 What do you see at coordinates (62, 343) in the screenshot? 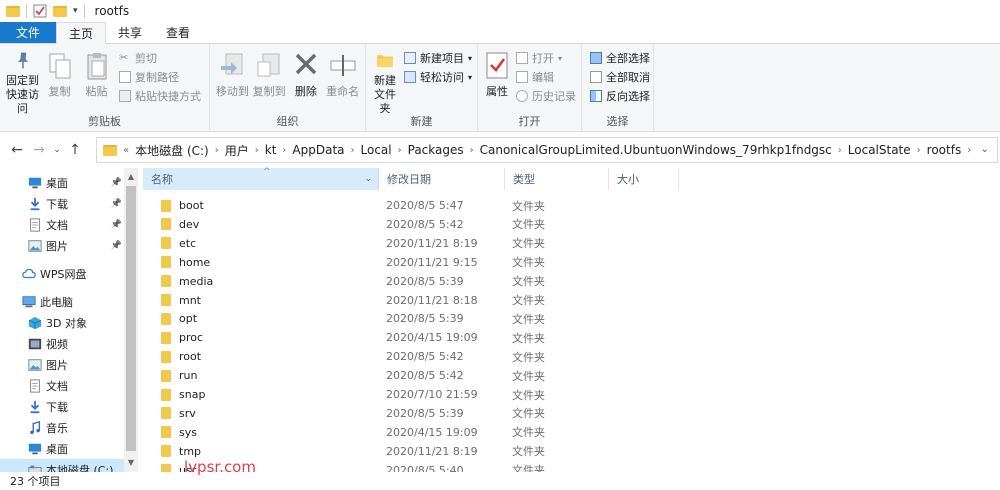
I see `sidebar-item: 视频` at bounding box center [62, 343].